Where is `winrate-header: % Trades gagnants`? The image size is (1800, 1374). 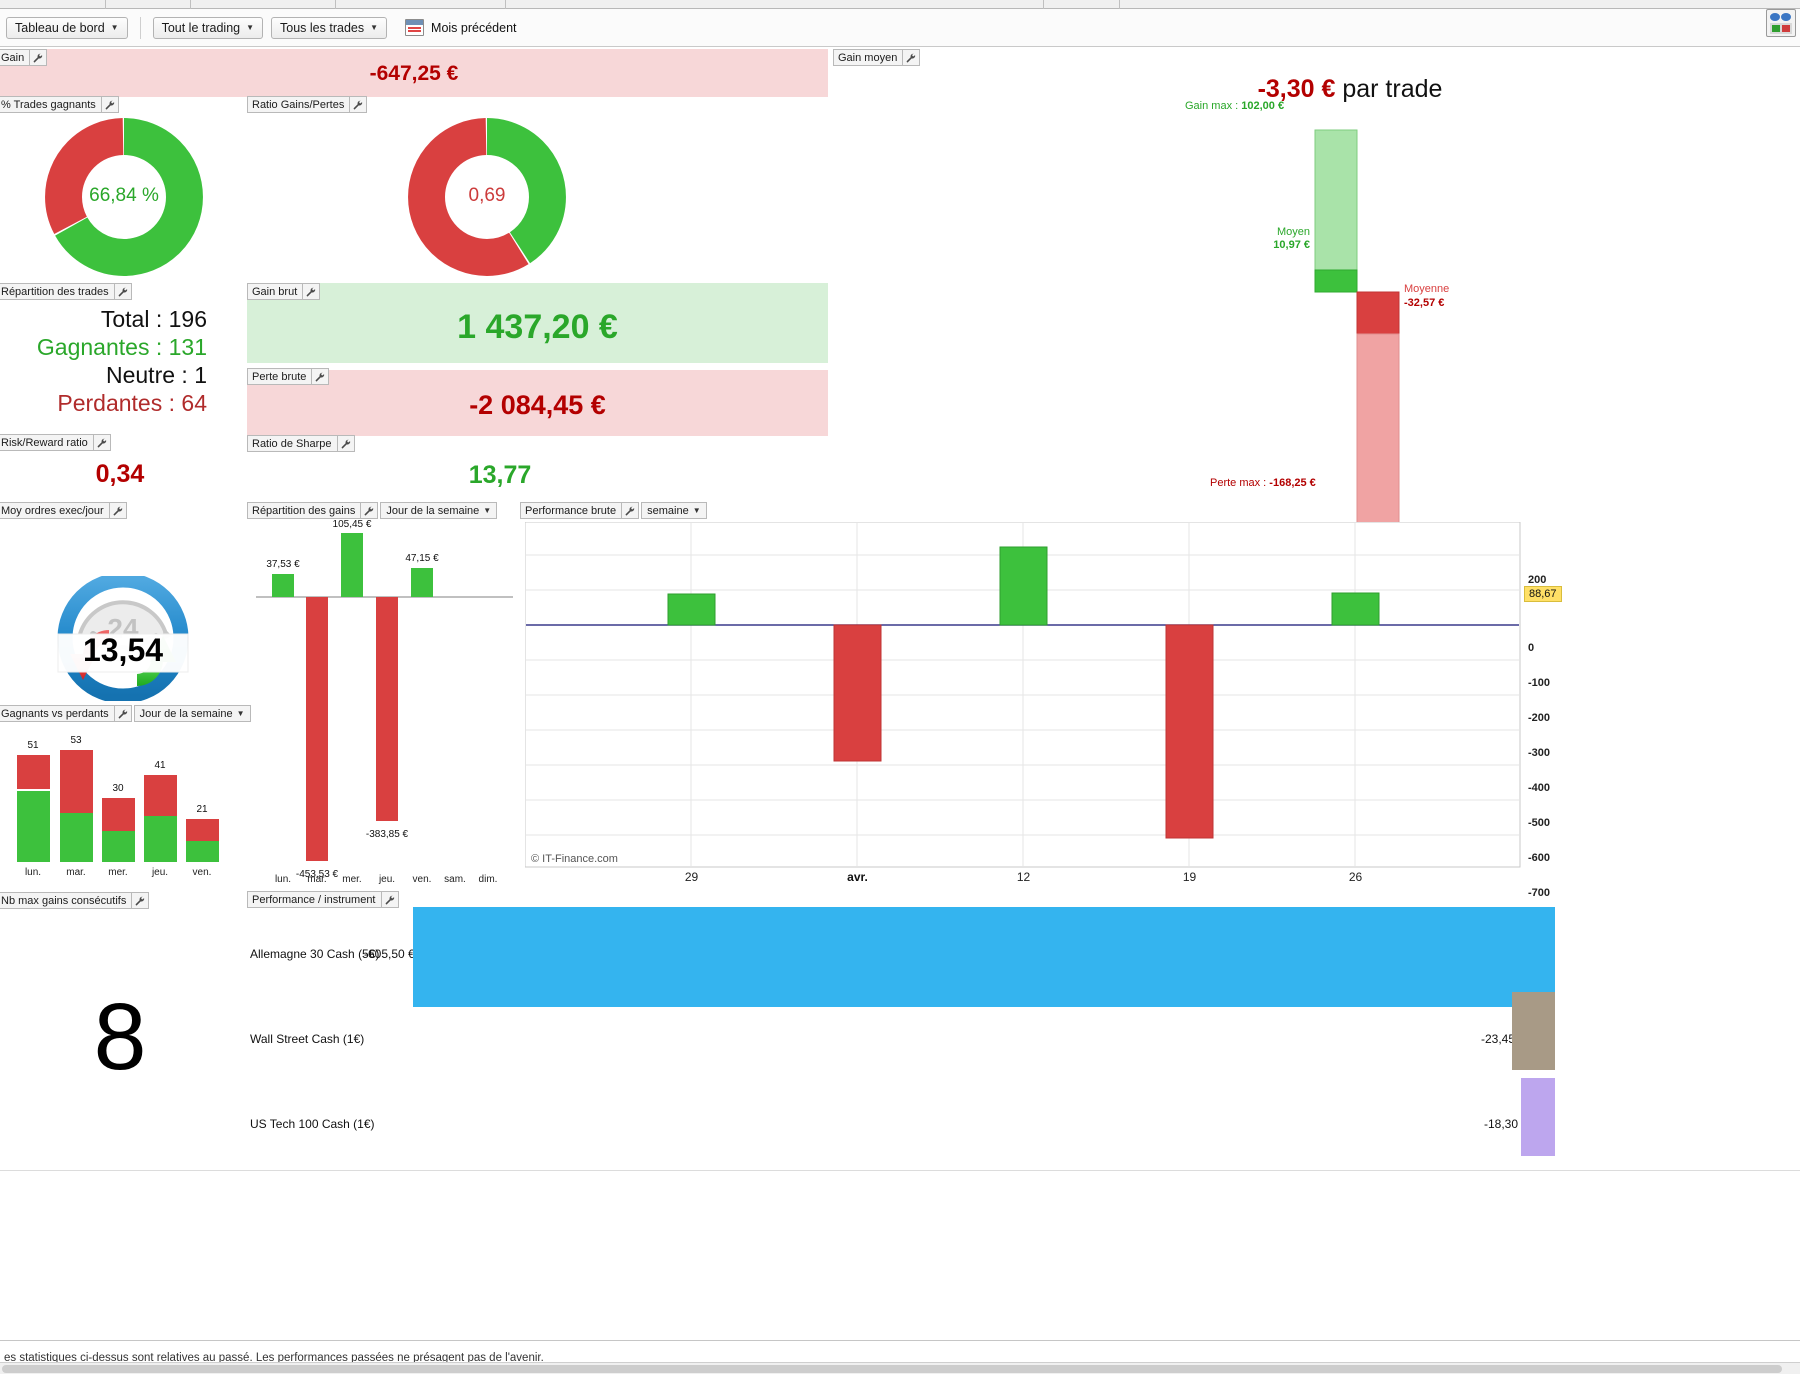
winrate-header: % Trades gagnants is located at coordinates (59, 104).